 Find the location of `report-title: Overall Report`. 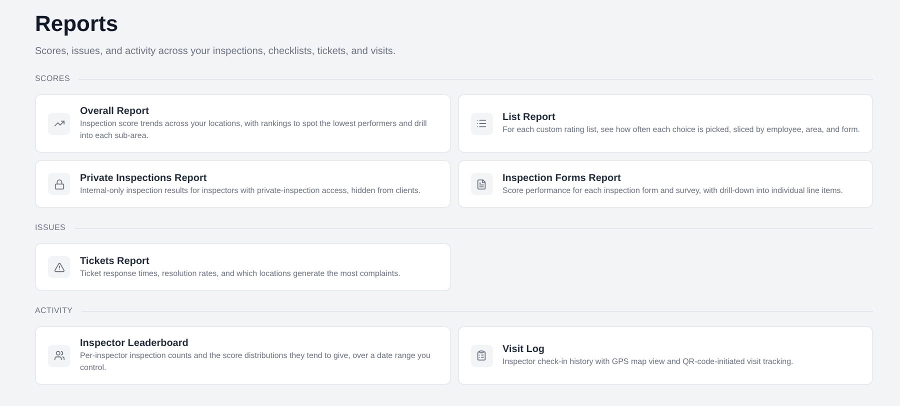

report-title: Overall Report is located at coordinates (115, 111).